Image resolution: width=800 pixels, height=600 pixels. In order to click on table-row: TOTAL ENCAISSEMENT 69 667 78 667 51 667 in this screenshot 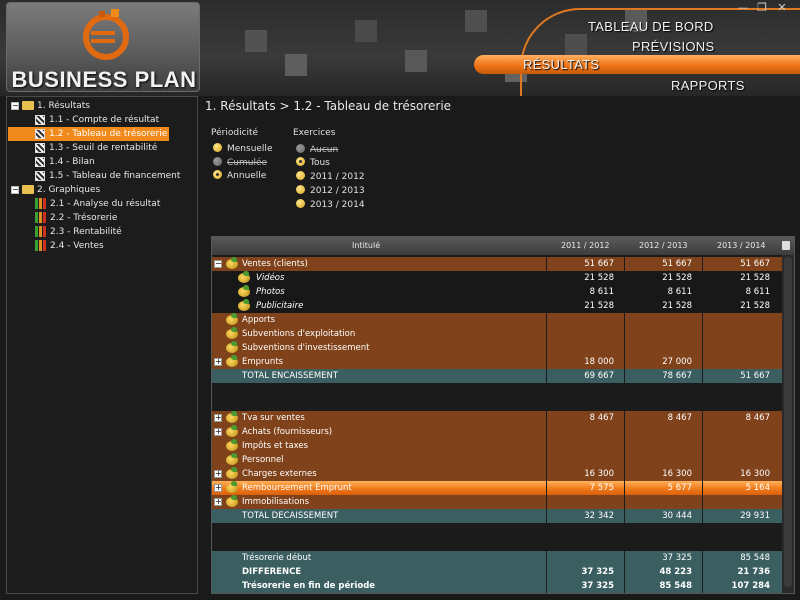, I will do `click(497, 376)`.